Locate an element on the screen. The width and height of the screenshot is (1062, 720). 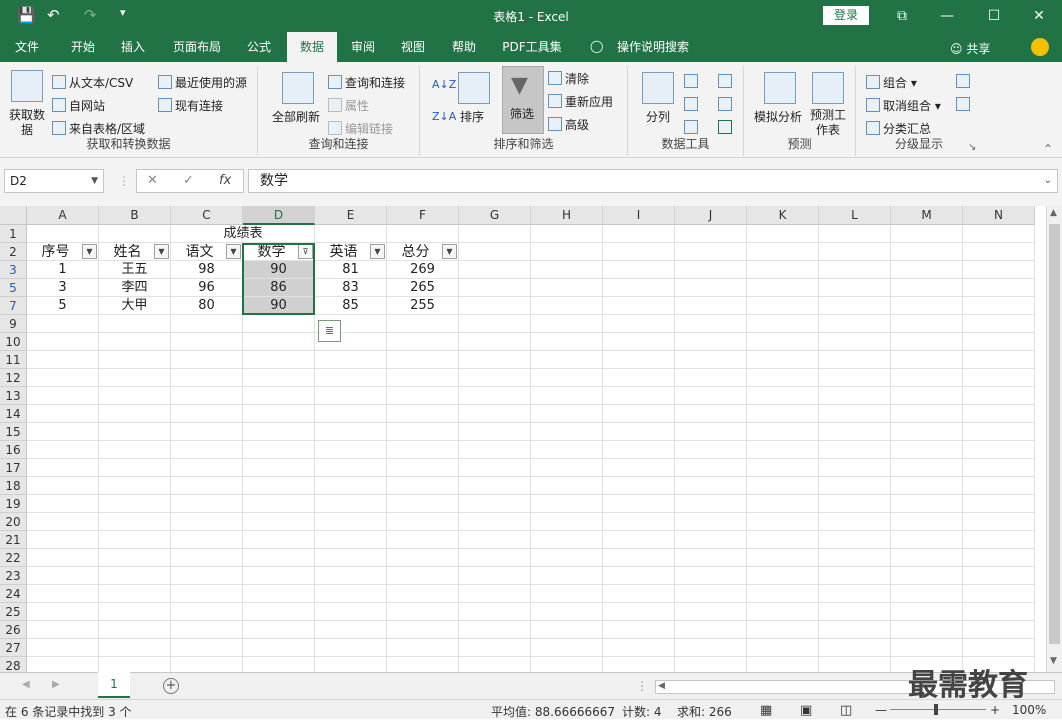
cell-A27 is located at coordinates (63, 648).